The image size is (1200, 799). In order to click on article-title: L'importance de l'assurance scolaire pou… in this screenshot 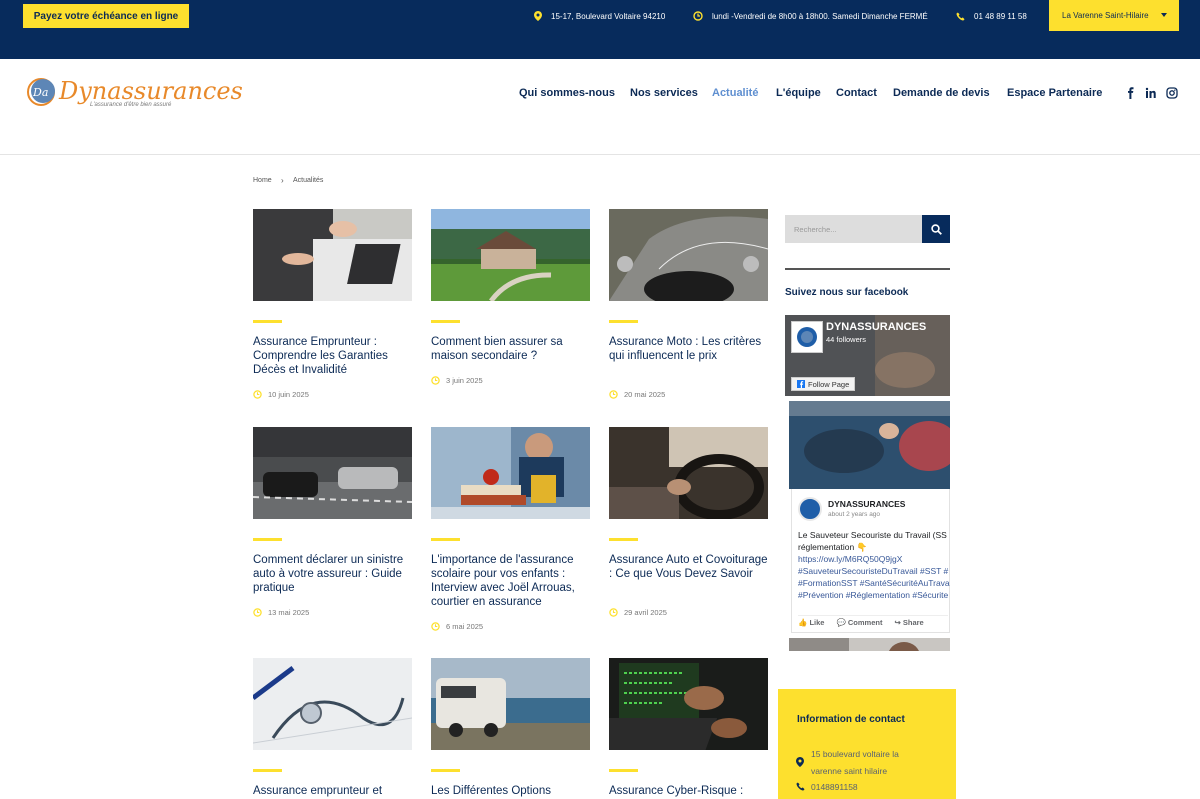, I will do `click(510, 581)`.